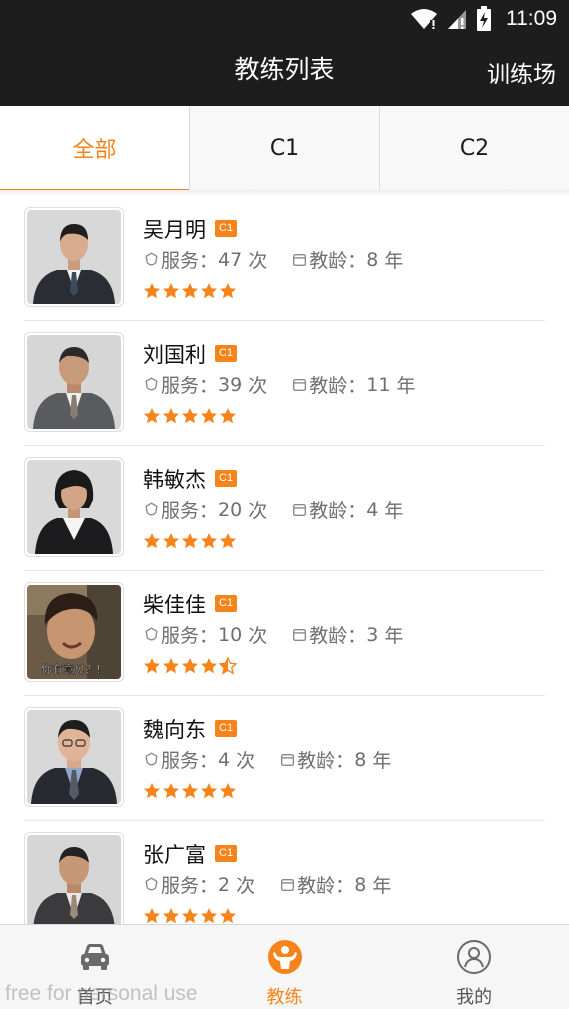 This screenshot has width=569, height=1009. I want to click on coach-list-item: 魏向东 C1 服务： 4 次 教龄： 8 年, so click(284, 758).